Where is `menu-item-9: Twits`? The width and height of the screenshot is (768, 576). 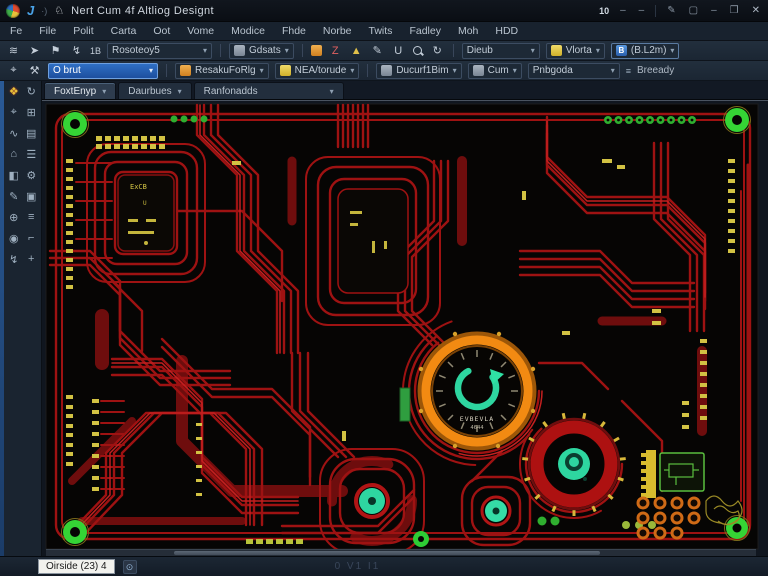
menu-item-9: Twits is located at coordinates (381, 31).